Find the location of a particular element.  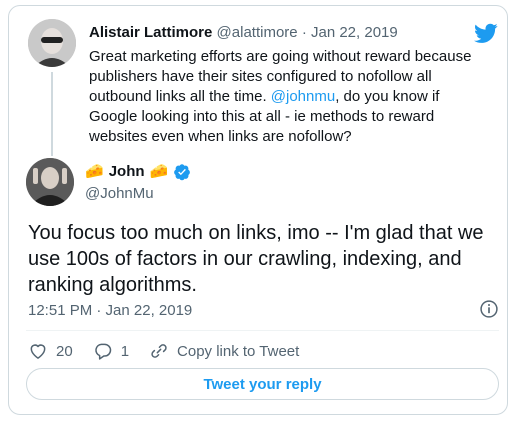

thread-connector-line is located at coordinates (52, 114).